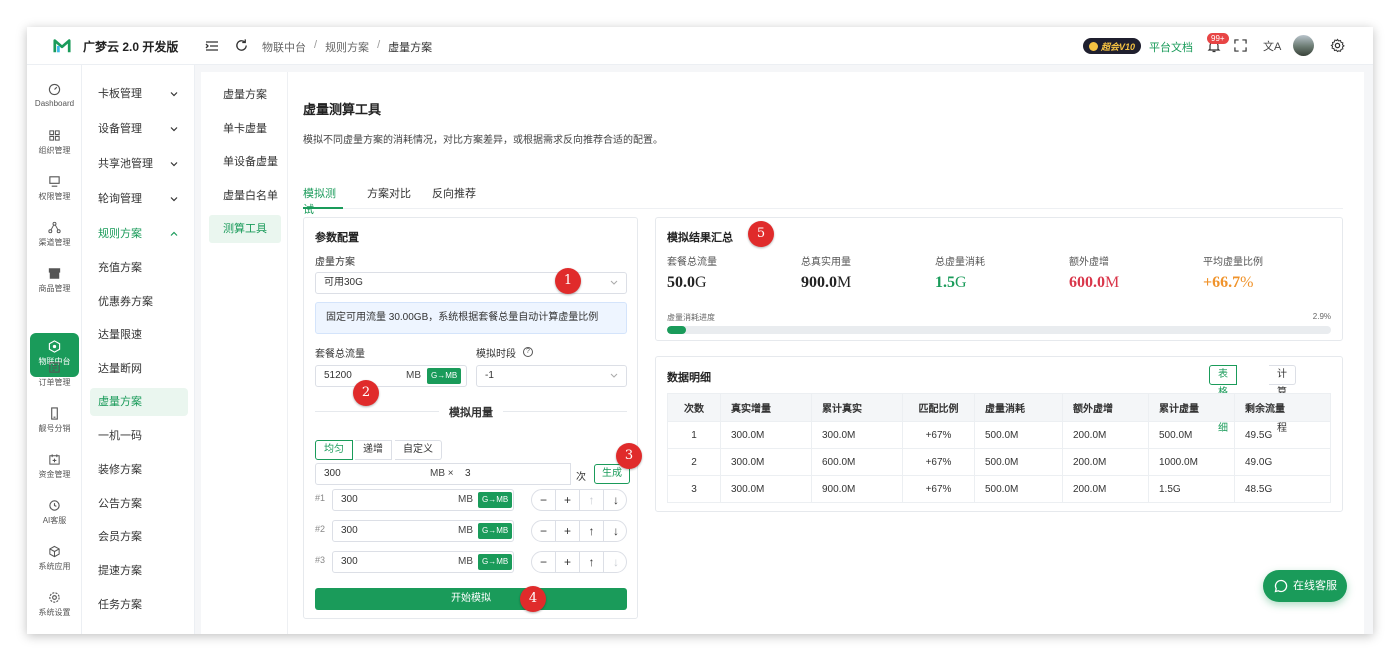 The height and width of the screenshot is (662, 1400). I want to click on submenu-item-virtual-plan: 虚量方案, so click(139, 402).